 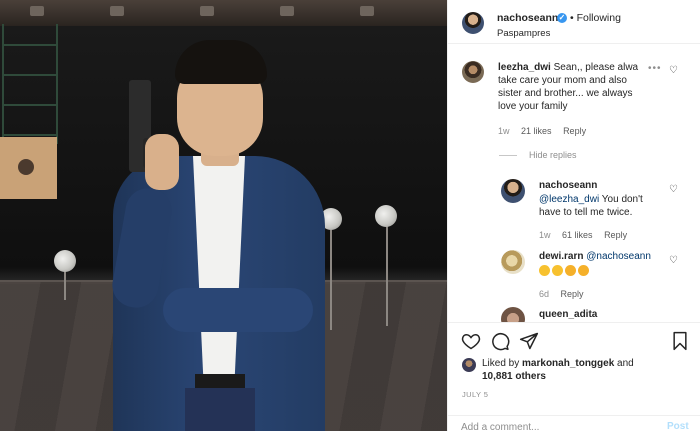 I want to click on reply-time: 6d, so click(x=544, y=294).